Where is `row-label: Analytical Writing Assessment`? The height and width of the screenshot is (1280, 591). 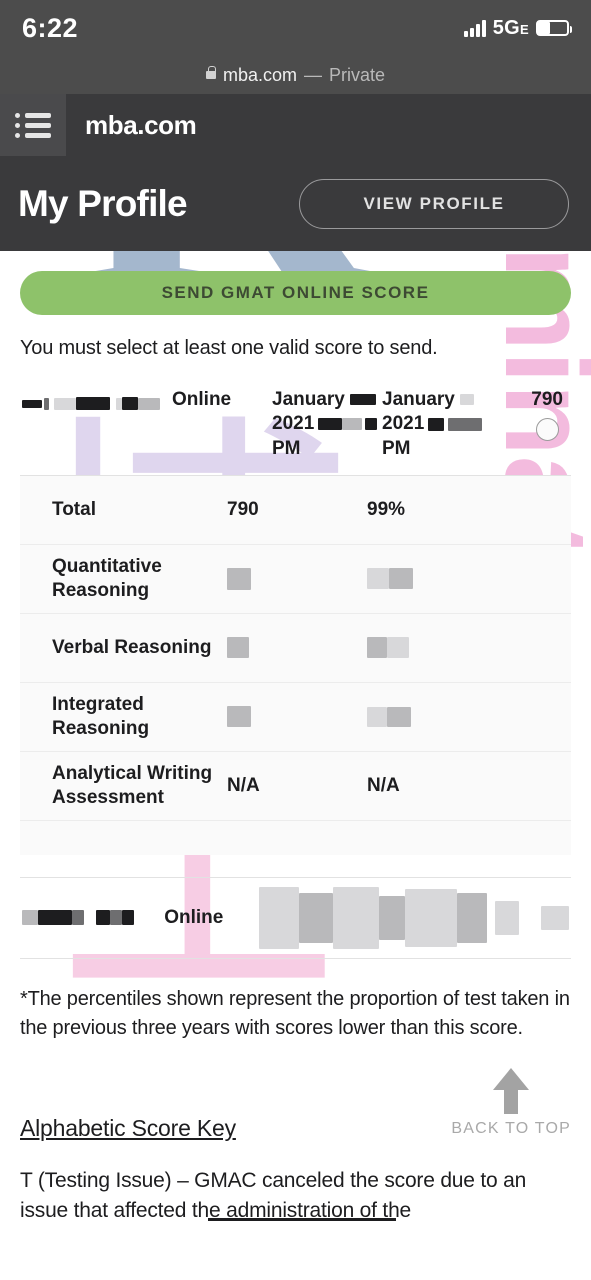 row-label: Analytical Writing Assessment is located at coordinates (132, 785).